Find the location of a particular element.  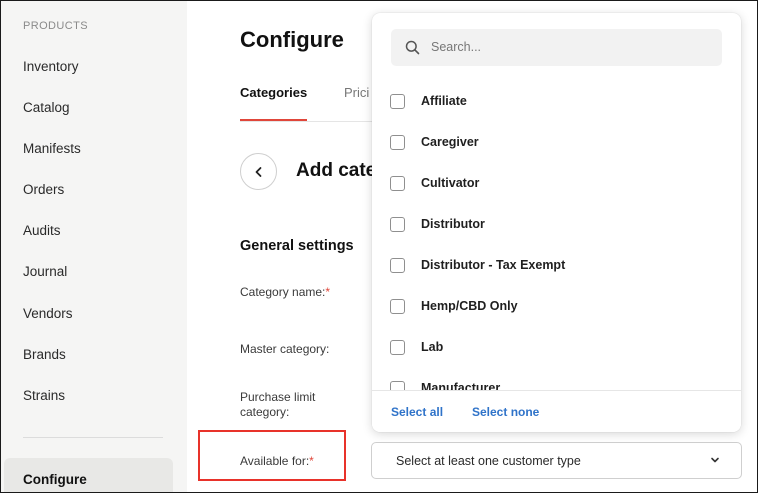

sidebar-item-strains: Strains is located at coordinates (44, 395).